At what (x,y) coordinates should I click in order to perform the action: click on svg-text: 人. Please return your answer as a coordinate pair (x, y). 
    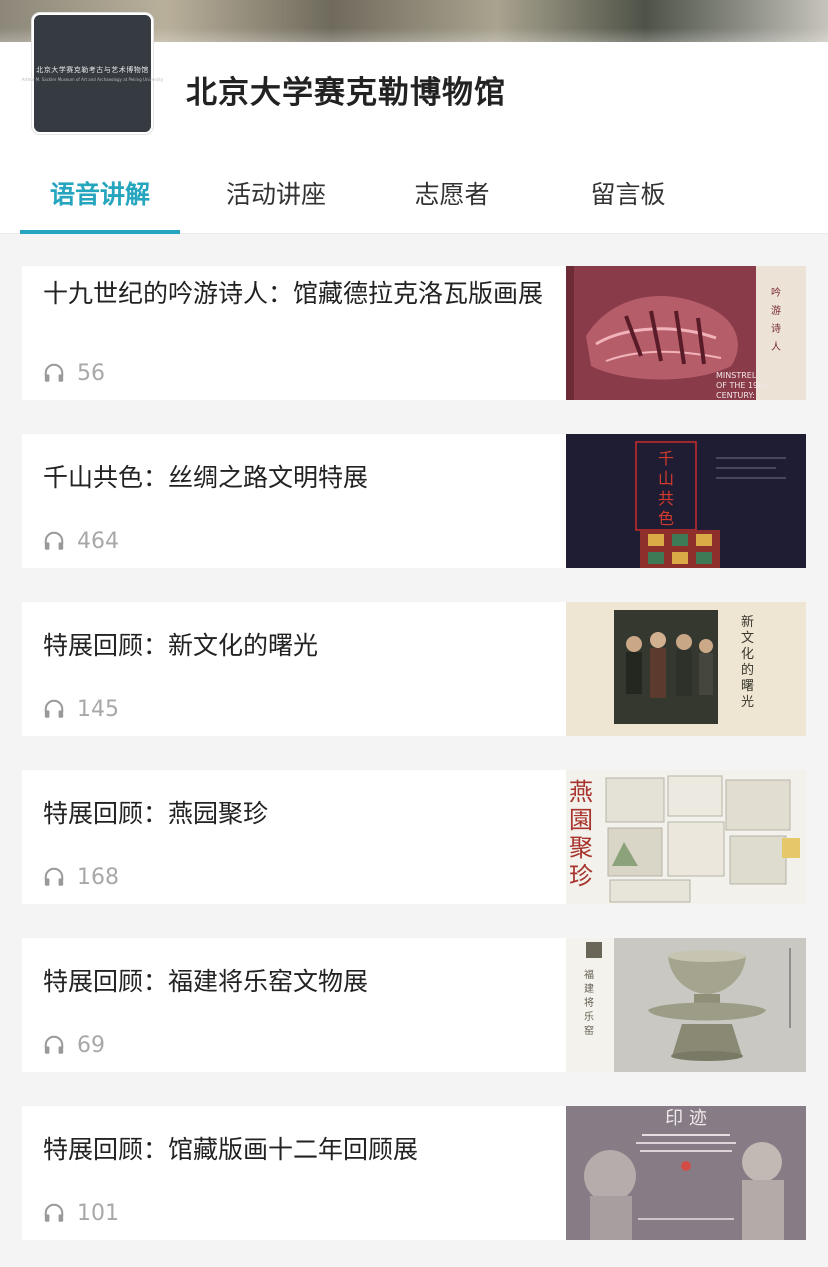
    Looking at the image, I should click on (776, 347).